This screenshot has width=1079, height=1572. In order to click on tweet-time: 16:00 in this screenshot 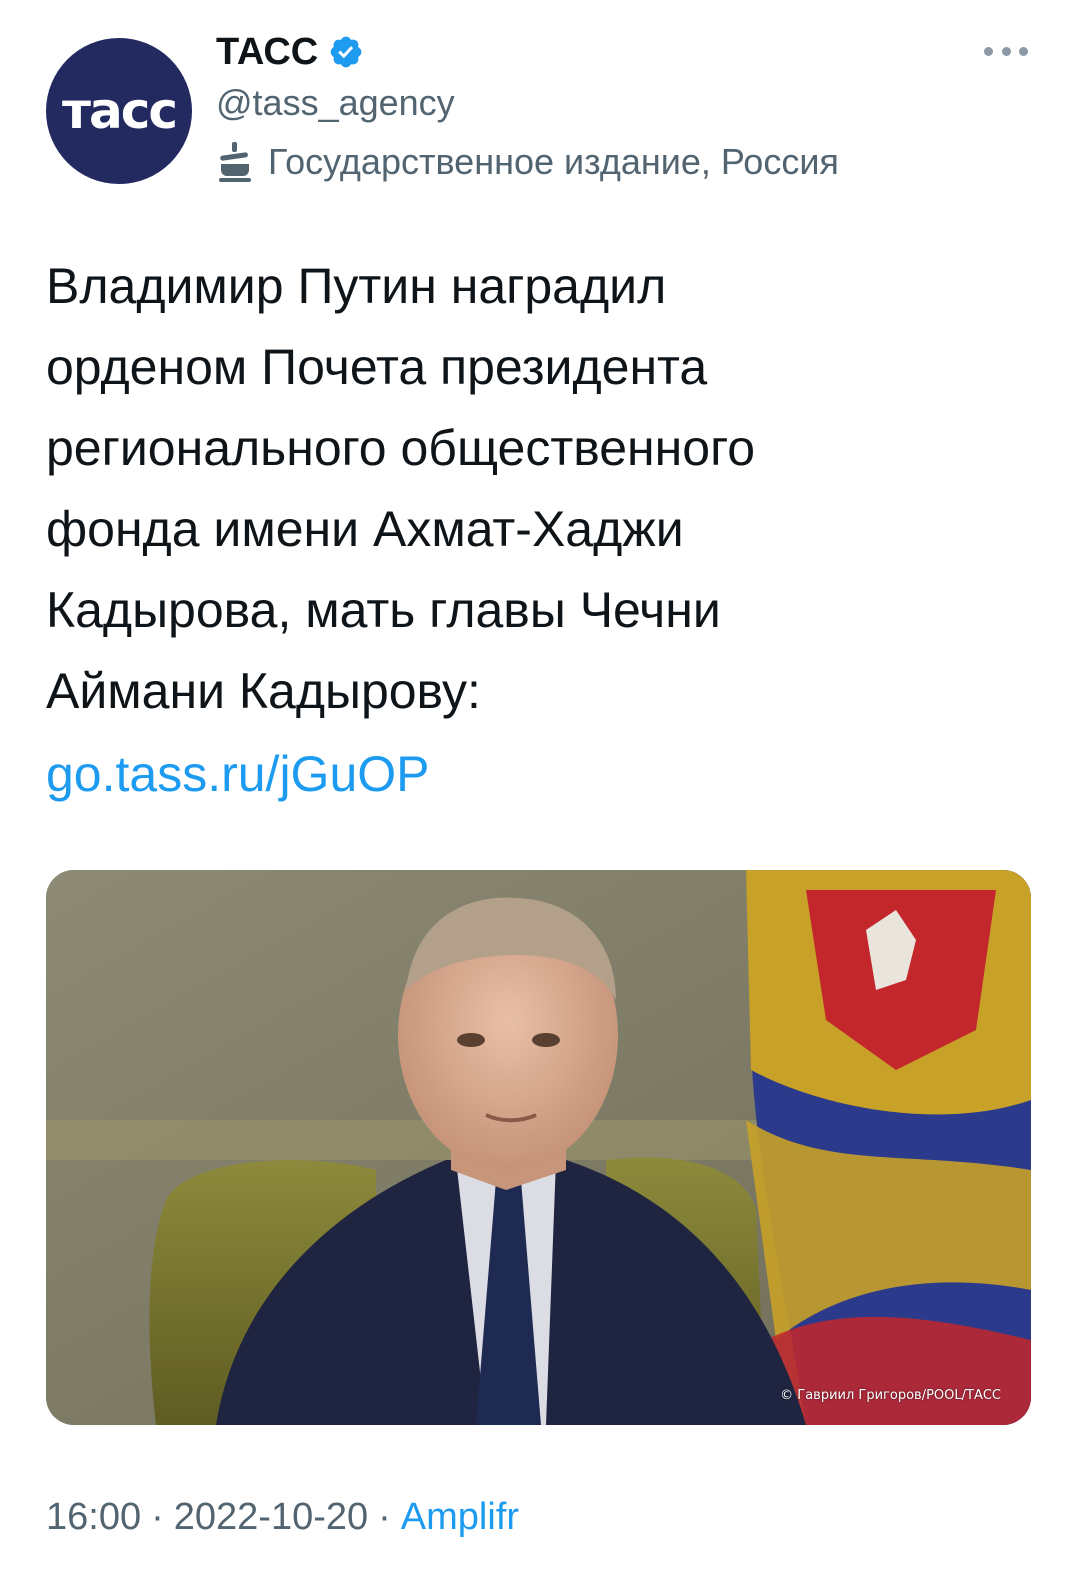, I will do `click(93, 1517)`.